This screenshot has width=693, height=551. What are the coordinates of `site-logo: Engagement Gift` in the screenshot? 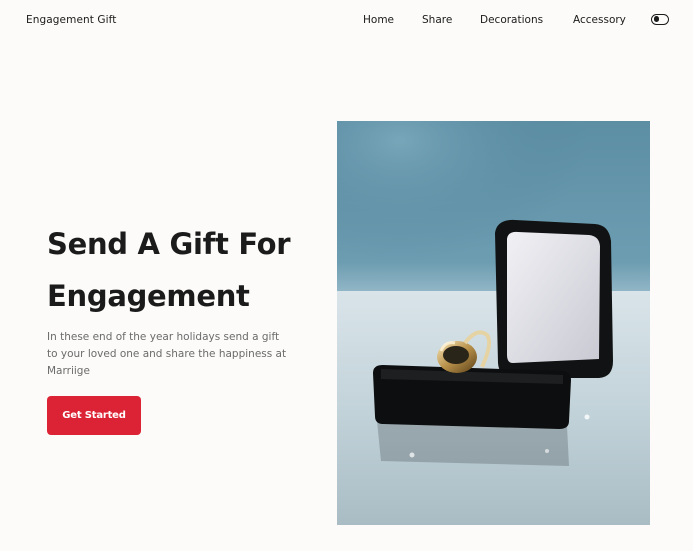 It's located at (71, 20).